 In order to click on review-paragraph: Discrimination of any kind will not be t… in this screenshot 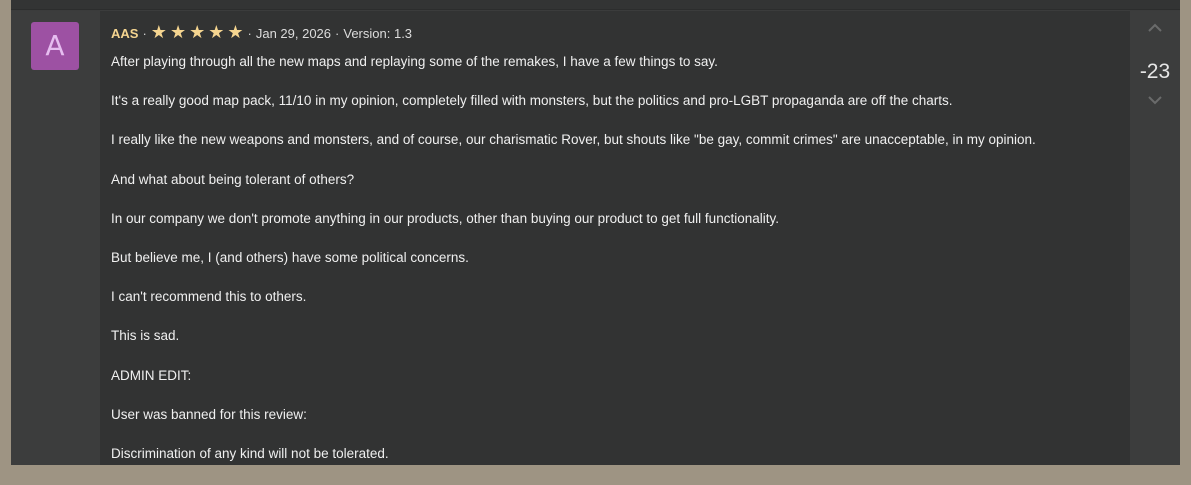, I will do `click(250, 453)`.